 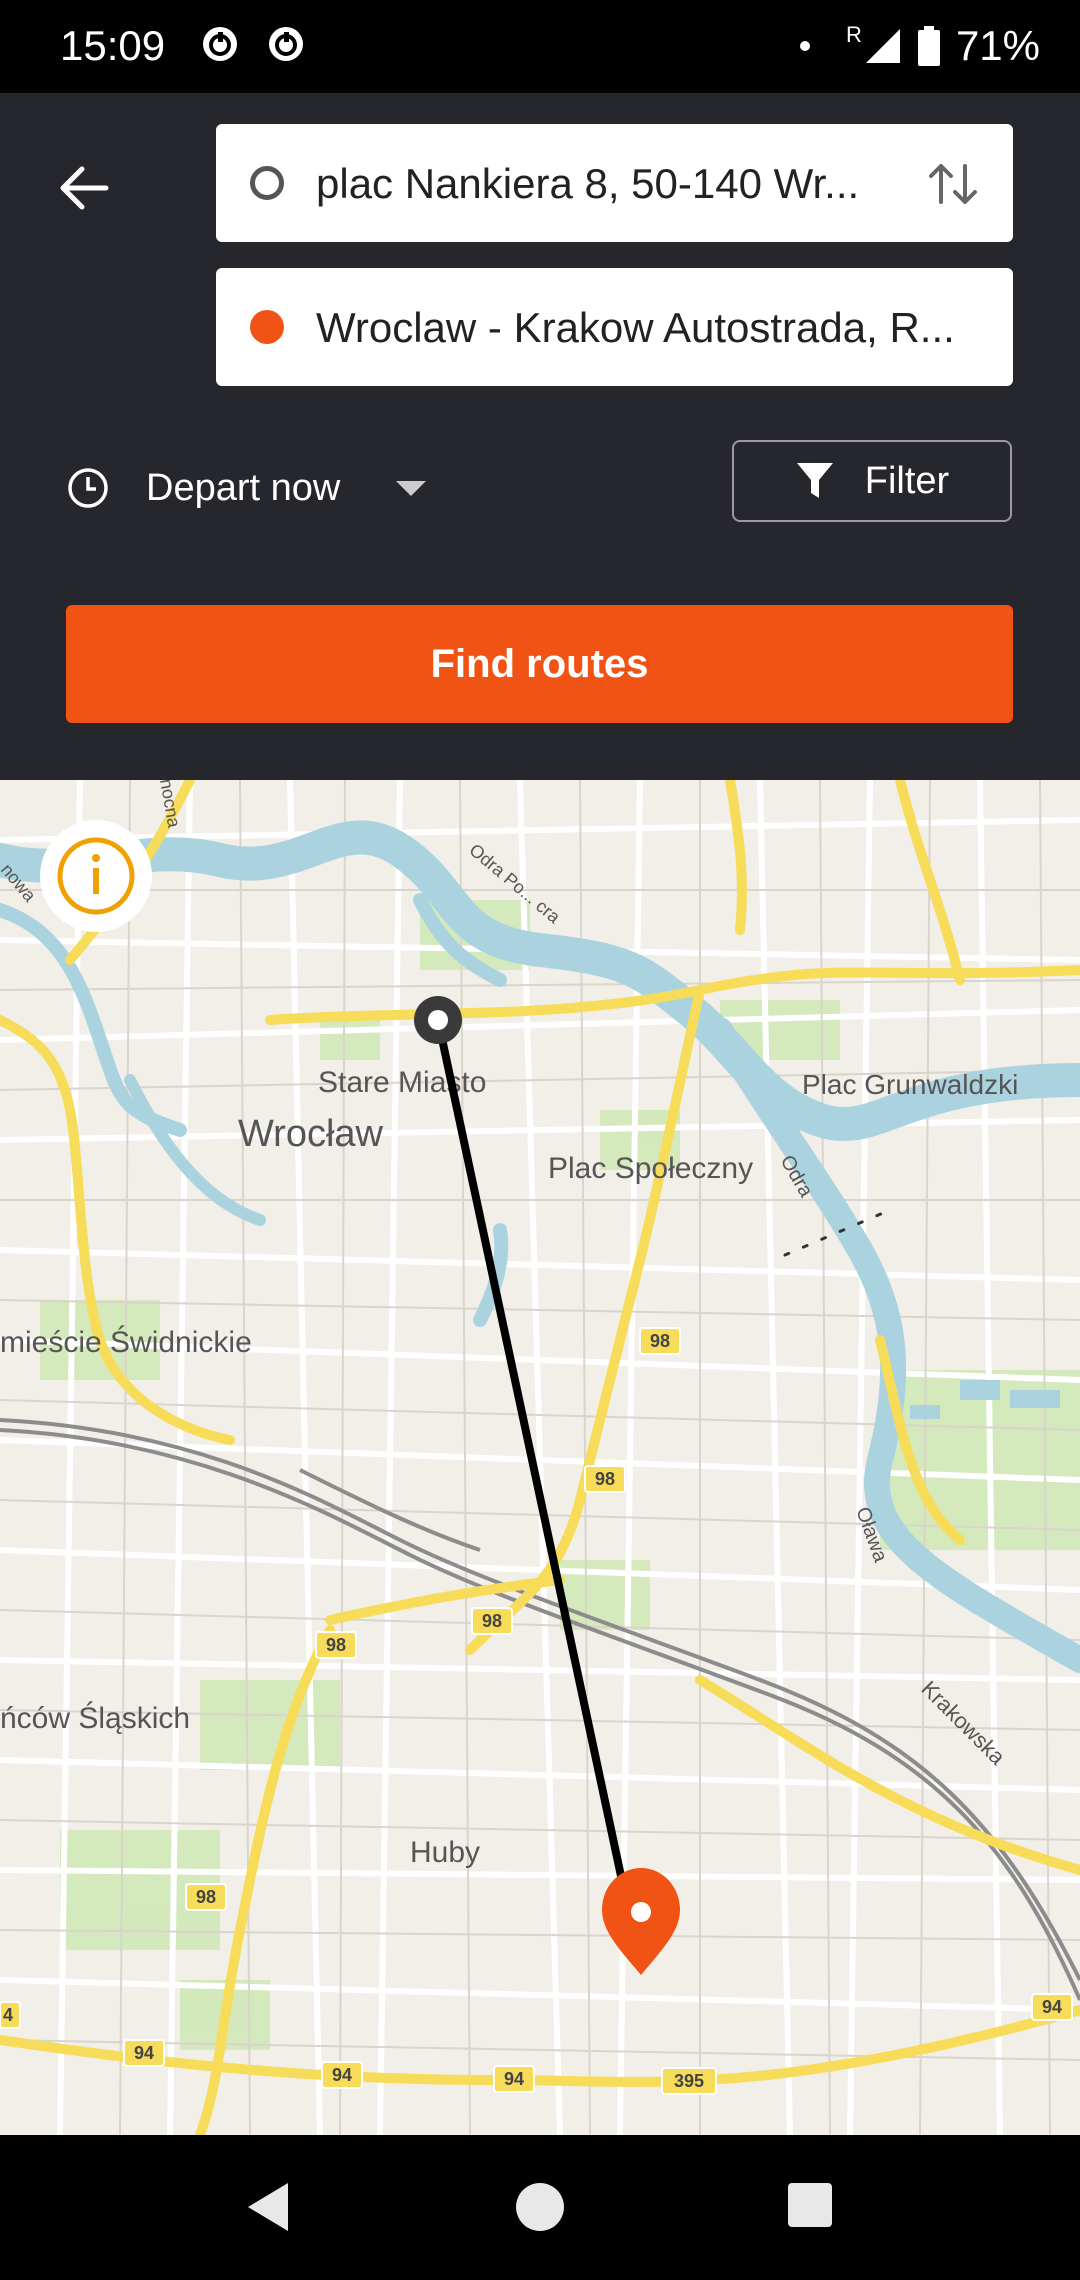 What do you see at coordinates (96, 881) in the screenshot?
I see `info-icon` at bounding box center [96, 881].